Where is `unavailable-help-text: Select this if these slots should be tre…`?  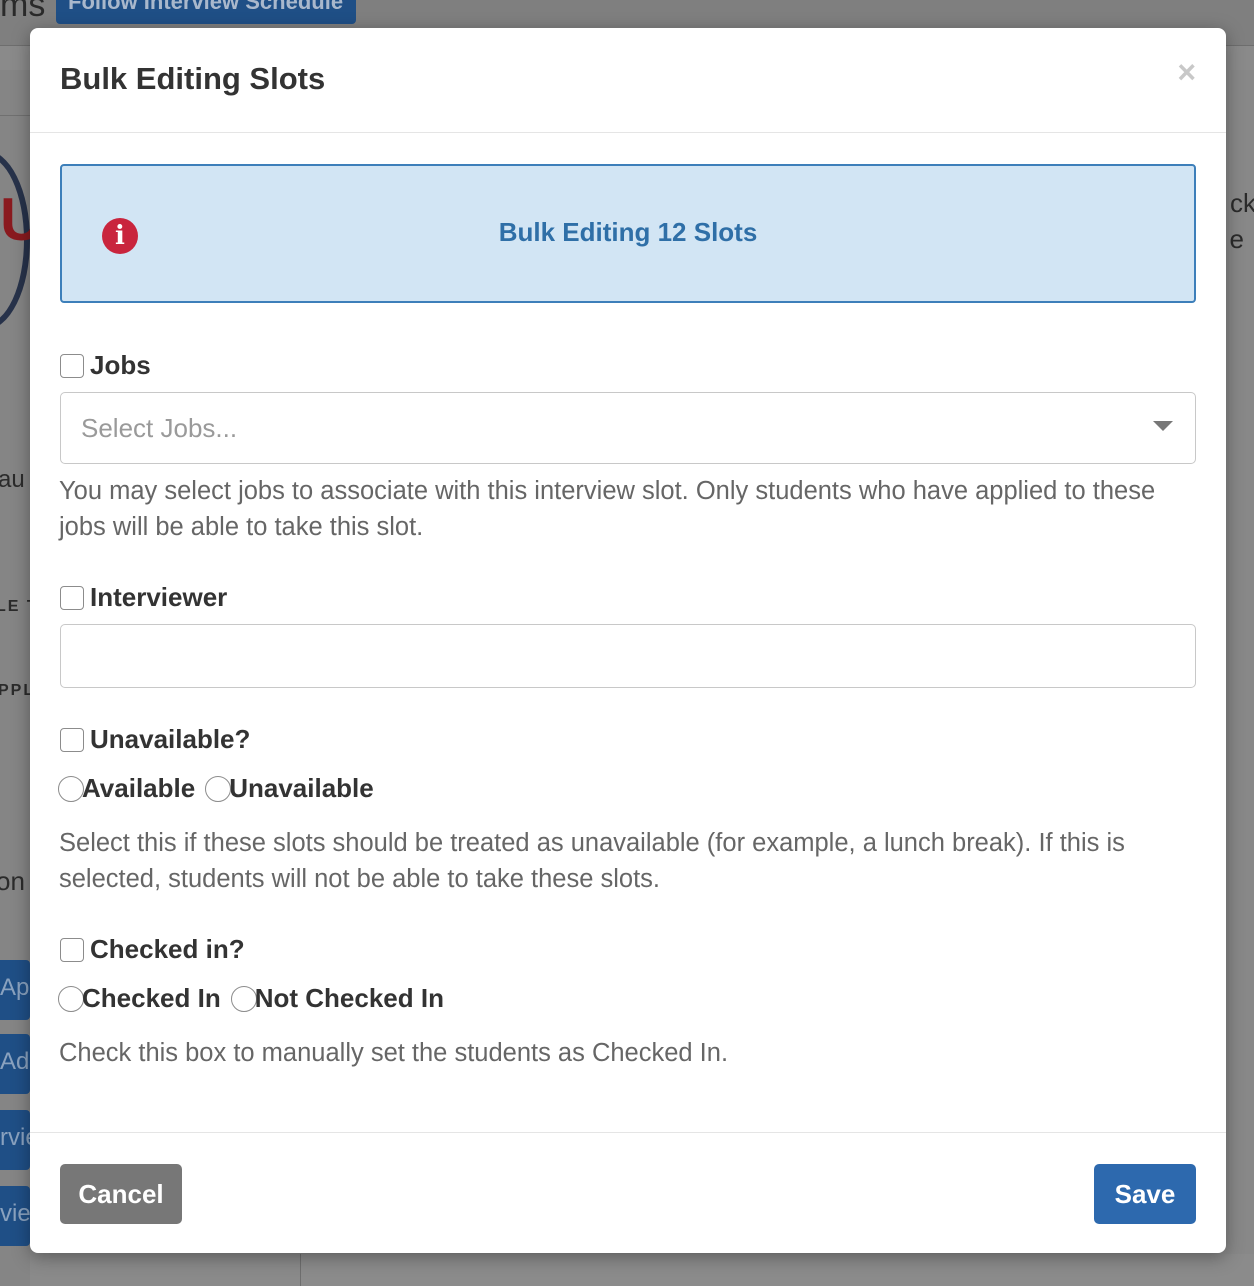
unavailable-help-text: Select this if these slots should be tre… is located at coordinates (592, 861).